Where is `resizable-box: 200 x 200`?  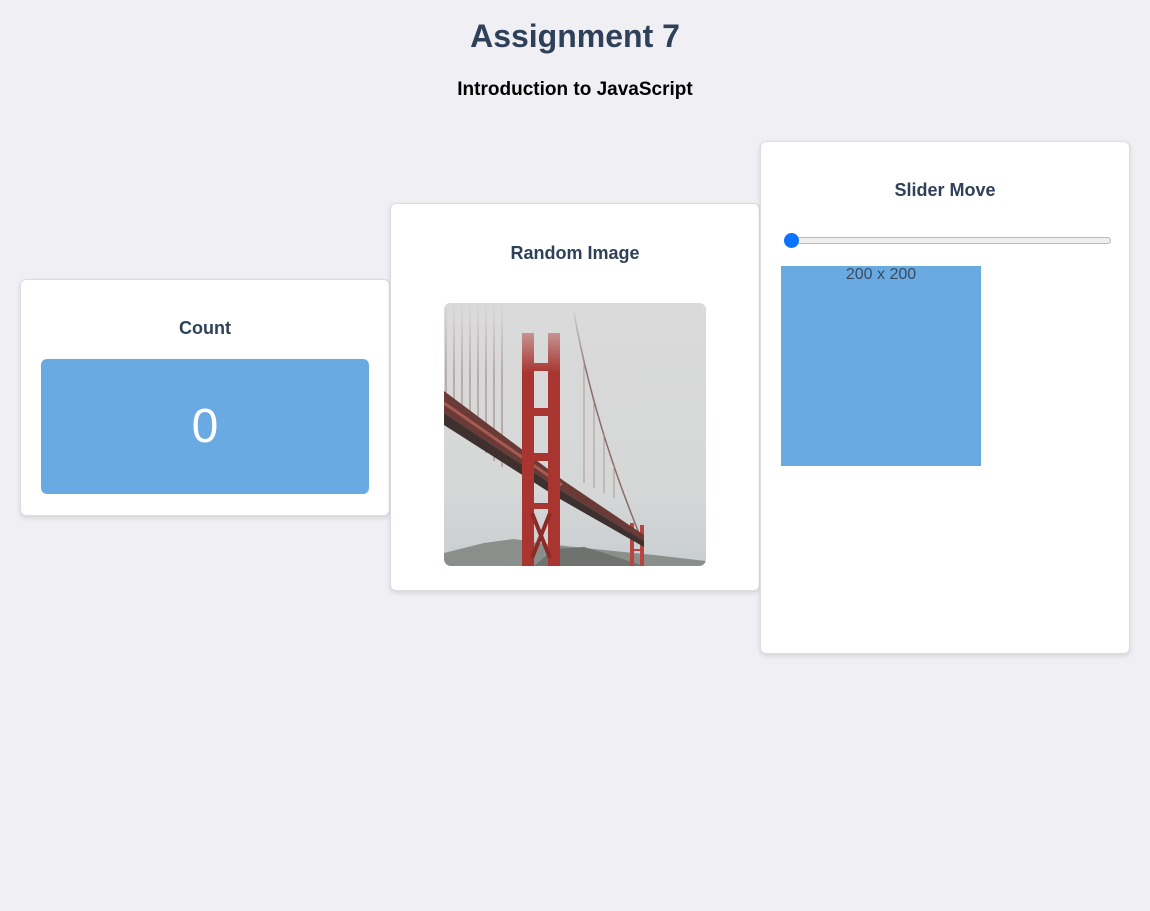
resizable-box: 200 x 200 is located at coordinates (881, 366).